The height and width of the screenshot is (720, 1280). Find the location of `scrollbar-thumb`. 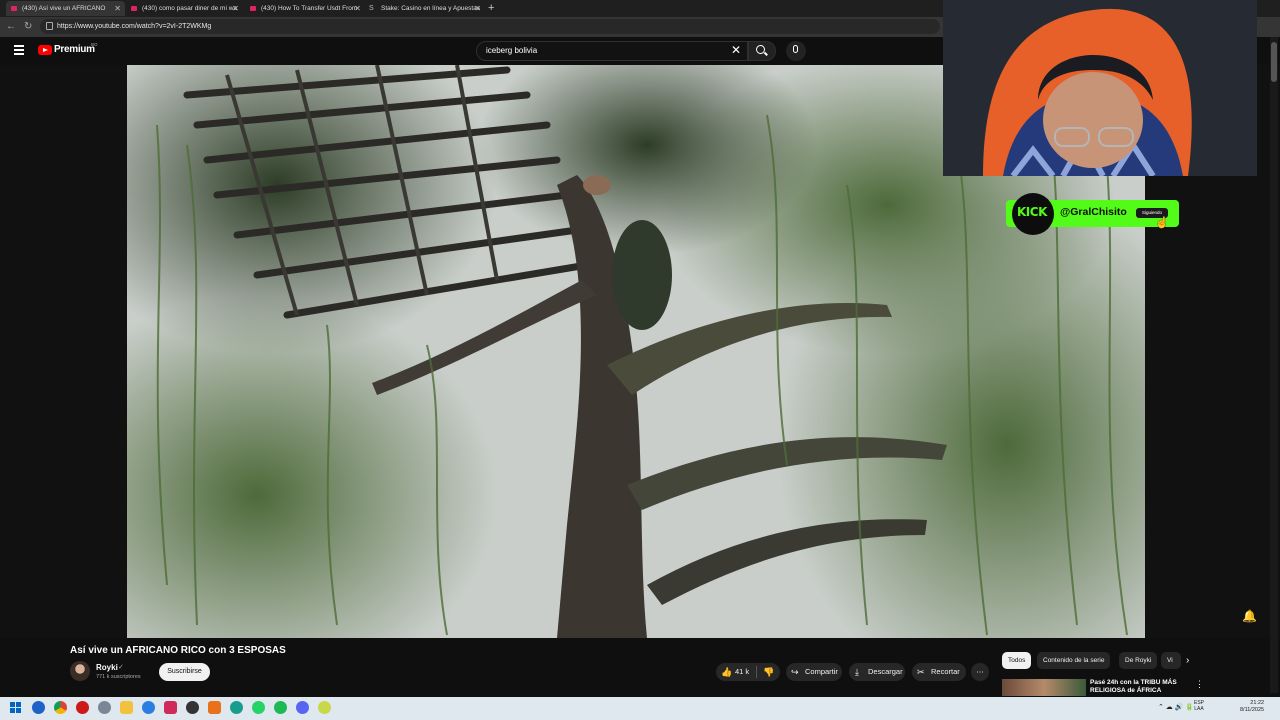

scrollbar-thumb is located at coordinates (1274, 62).